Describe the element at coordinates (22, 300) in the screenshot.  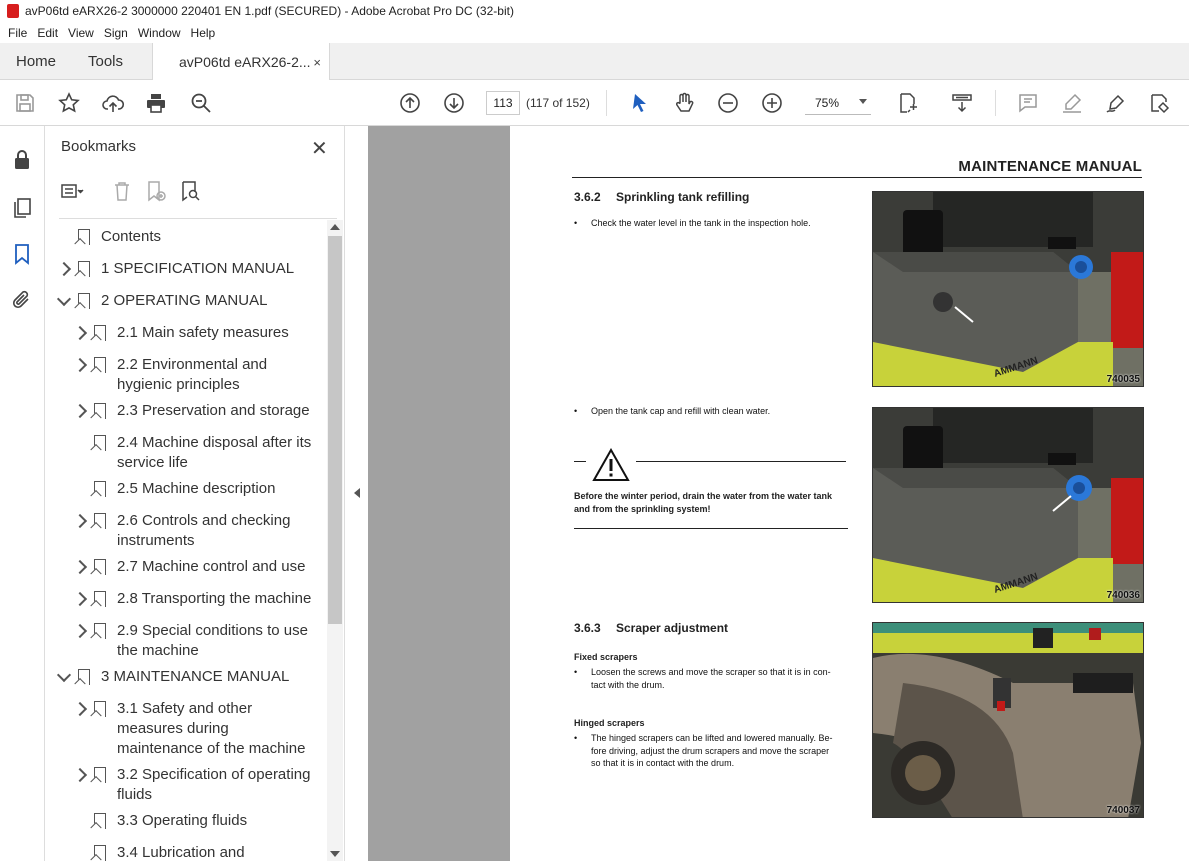
I see `attachments-icon` at that location.